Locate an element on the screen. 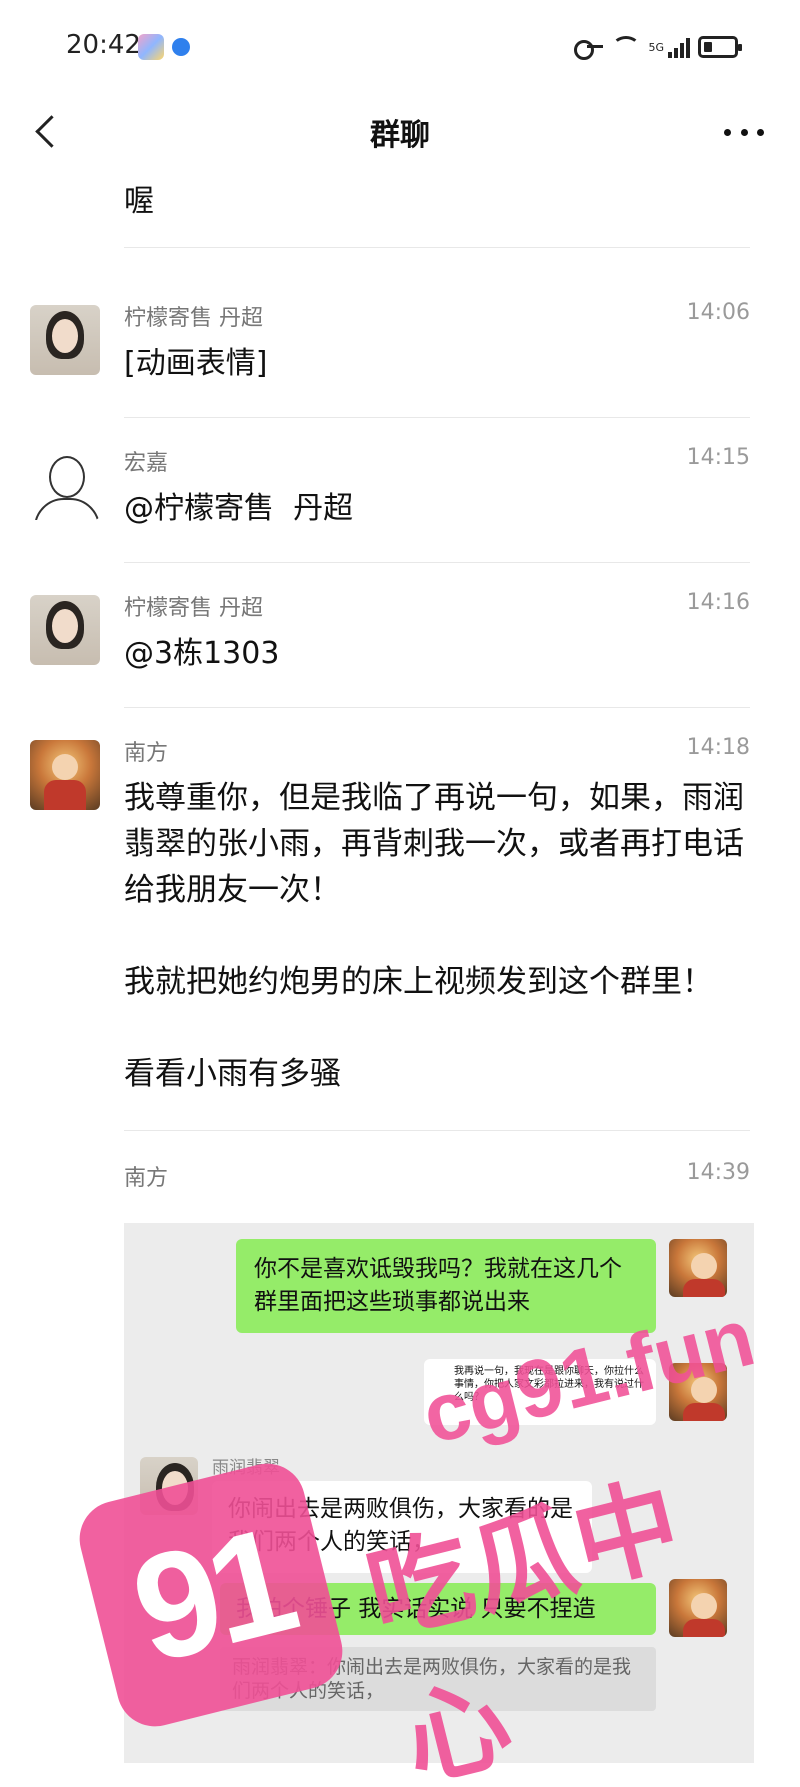 Image resolution: width=800 pixels, height=1787 pixels. more-icon is located at coordinates (744, 132).